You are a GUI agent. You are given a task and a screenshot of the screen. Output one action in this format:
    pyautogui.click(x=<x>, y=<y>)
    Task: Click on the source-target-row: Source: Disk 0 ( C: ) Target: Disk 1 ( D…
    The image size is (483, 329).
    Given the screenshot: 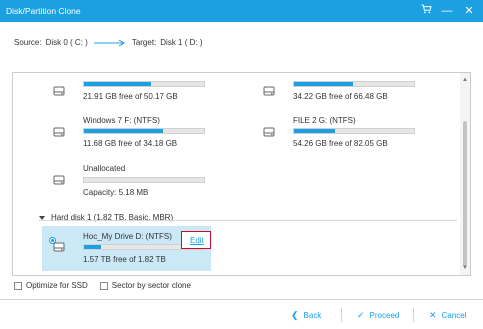 What is the action you would take?
    pyautogui.click(x=108, y=42)
    